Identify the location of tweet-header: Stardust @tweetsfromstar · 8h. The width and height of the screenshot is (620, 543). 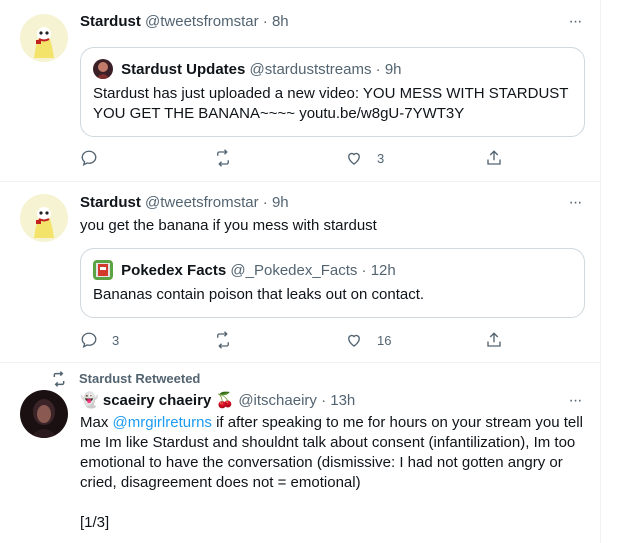
(184, 22).